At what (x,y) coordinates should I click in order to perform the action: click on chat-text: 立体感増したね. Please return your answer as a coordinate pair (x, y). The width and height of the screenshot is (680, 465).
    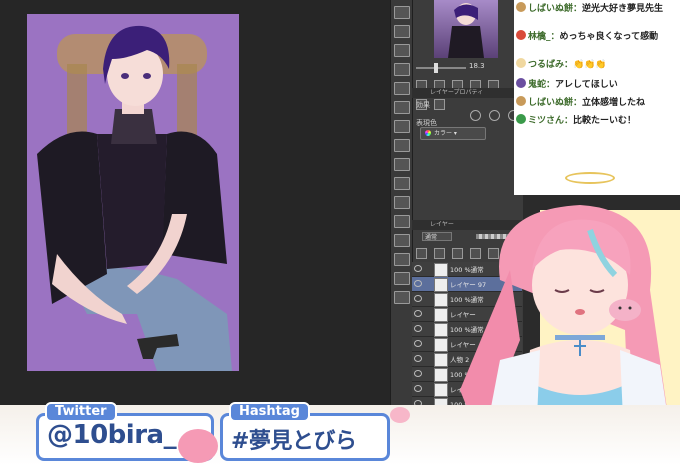
    Looking at the image, I should click on (614, 103).